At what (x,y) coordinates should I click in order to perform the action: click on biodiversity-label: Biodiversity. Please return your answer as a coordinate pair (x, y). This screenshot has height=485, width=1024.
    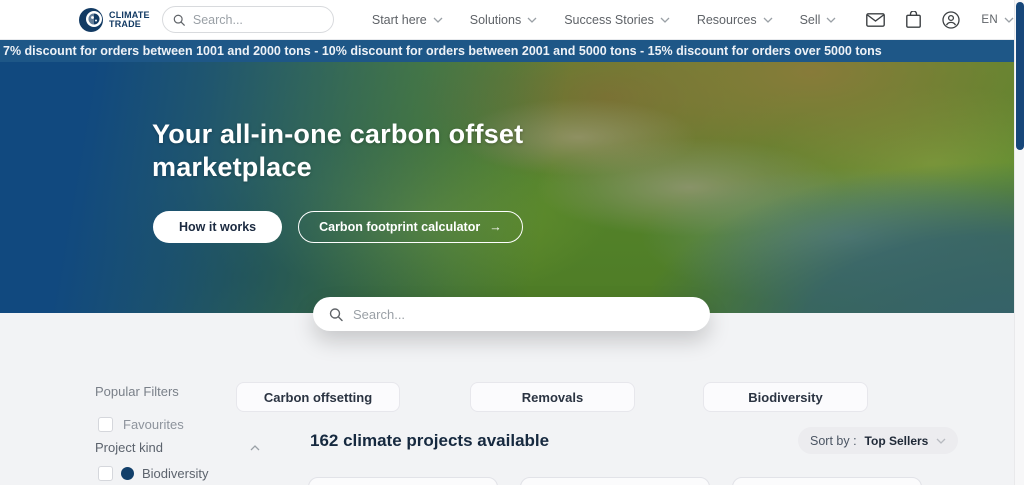
    Looking at the image, I should click on (175, 473).